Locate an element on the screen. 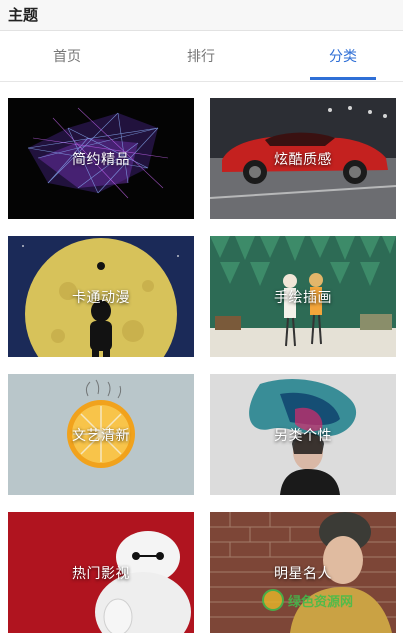  category-tile-movies: 热门影视 is located at coordinates (101, 572).